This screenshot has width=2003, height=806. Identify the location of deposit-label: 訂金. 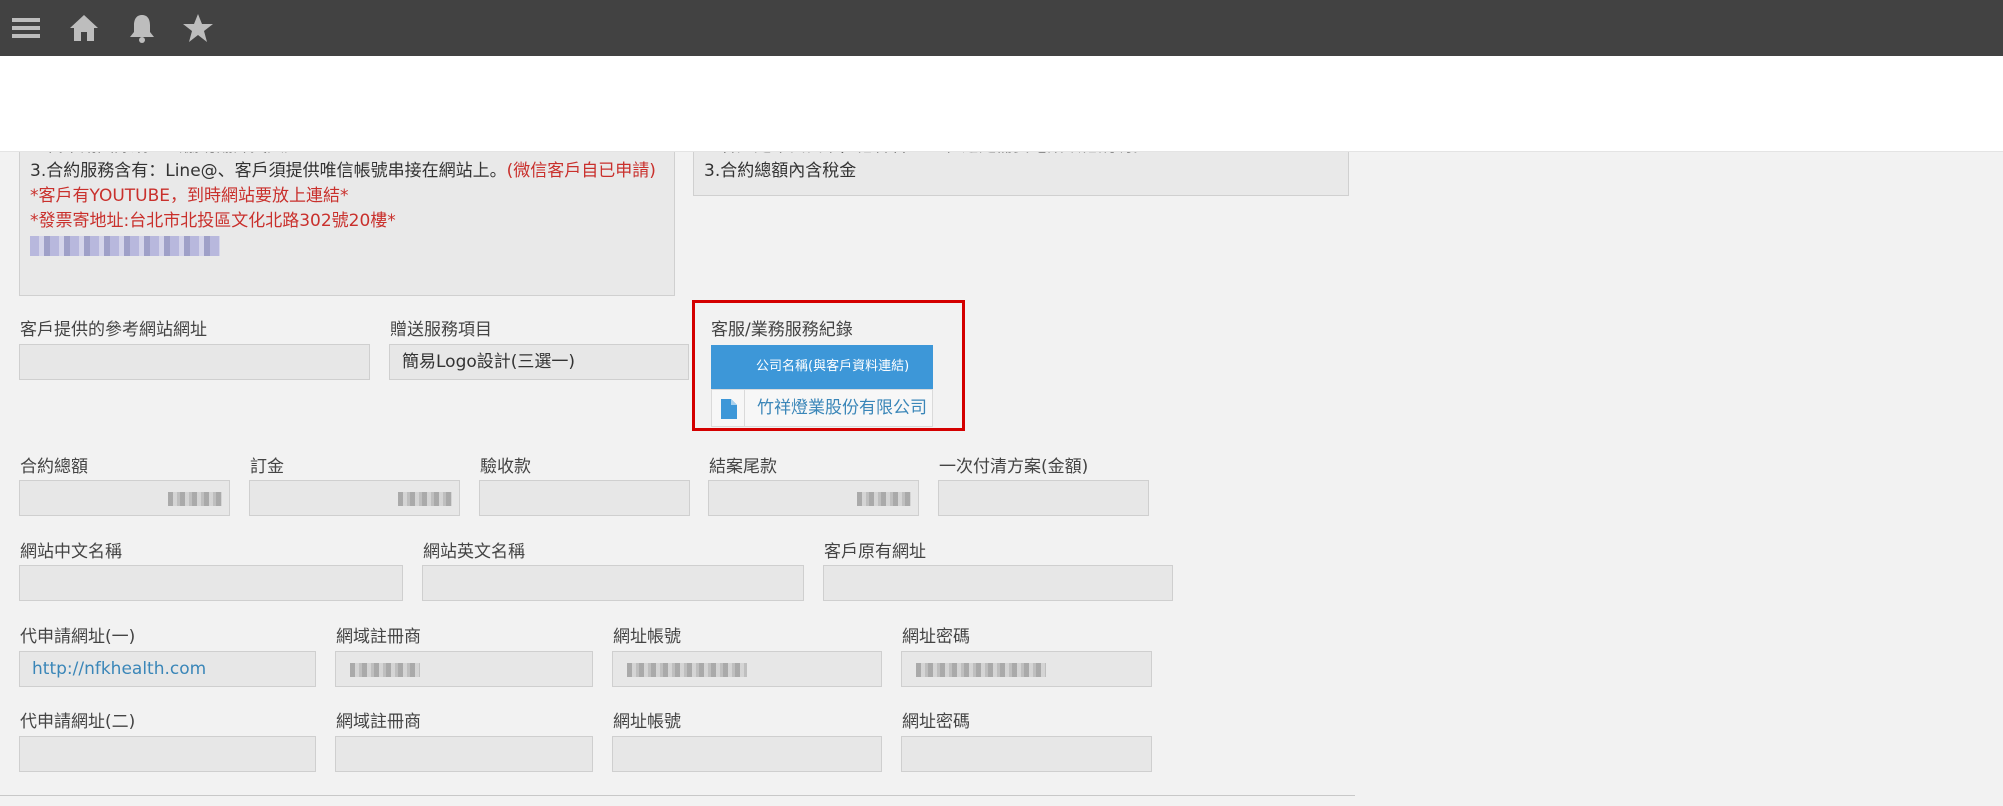
(267, 467).